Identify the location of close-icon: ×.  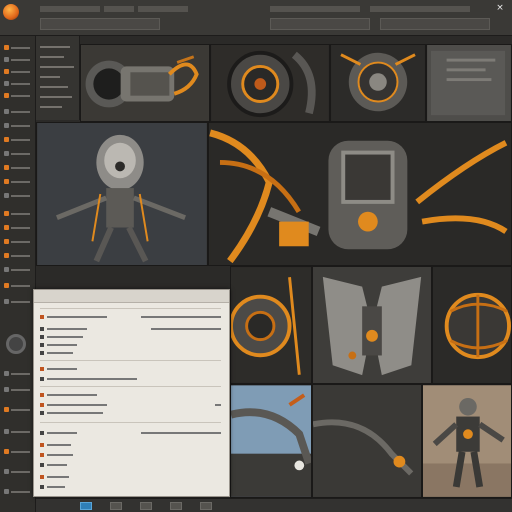
(500, 8).